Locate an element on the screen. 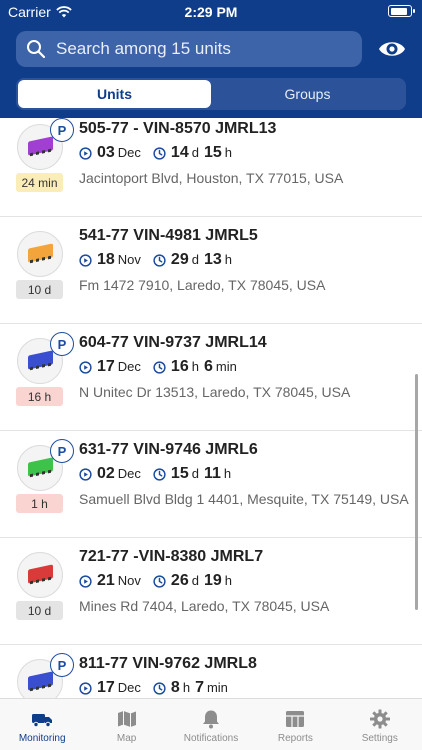  tab-label: Reports is located at coordinates (295, 738).